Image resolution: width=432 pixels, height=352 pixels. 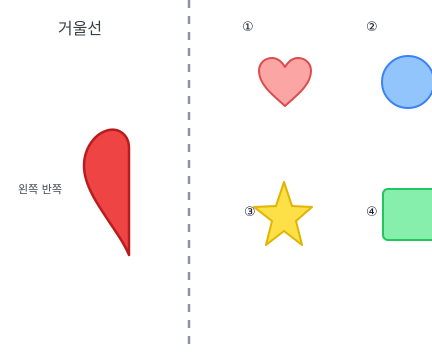 I want to click on rectangle-icon, so click(x=407, y=214).